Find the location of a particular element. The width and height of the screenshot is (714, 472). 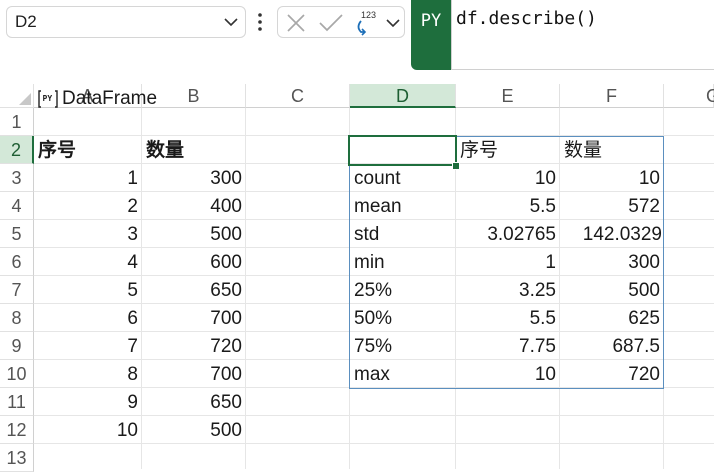

row-header-13: 13 is located at coordinates (17, 458).